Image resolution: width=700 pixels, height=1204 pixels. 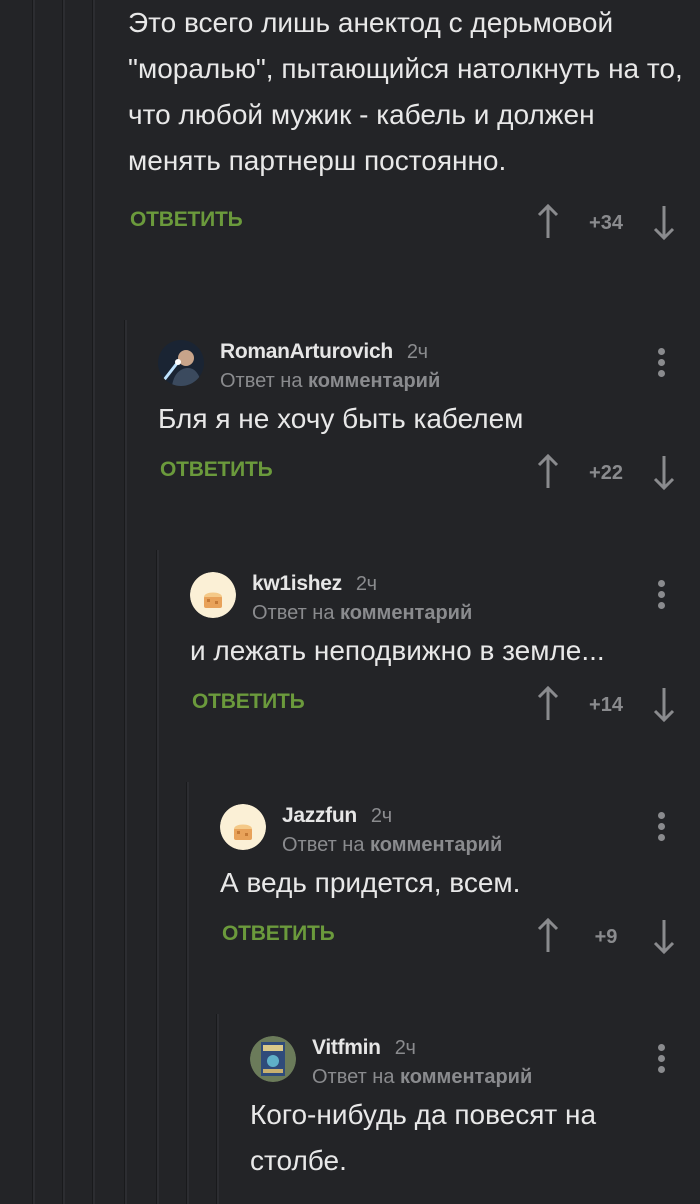 I want to click on comment-score: +9, so click(x=606, y=937).